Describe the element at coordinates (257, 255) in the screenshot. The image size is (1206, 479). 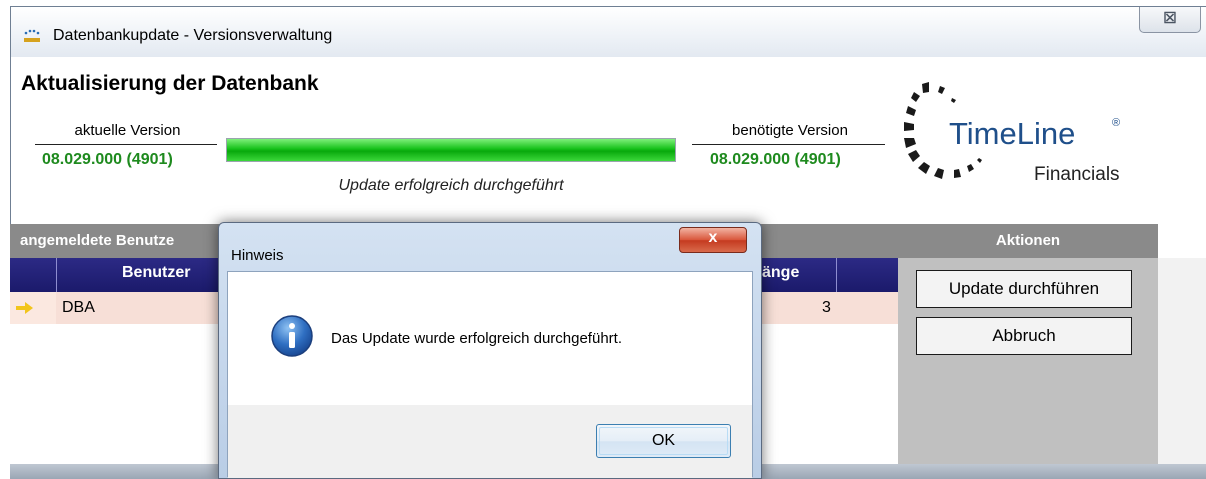
I see `dialog-title: Hinweis` at that location.